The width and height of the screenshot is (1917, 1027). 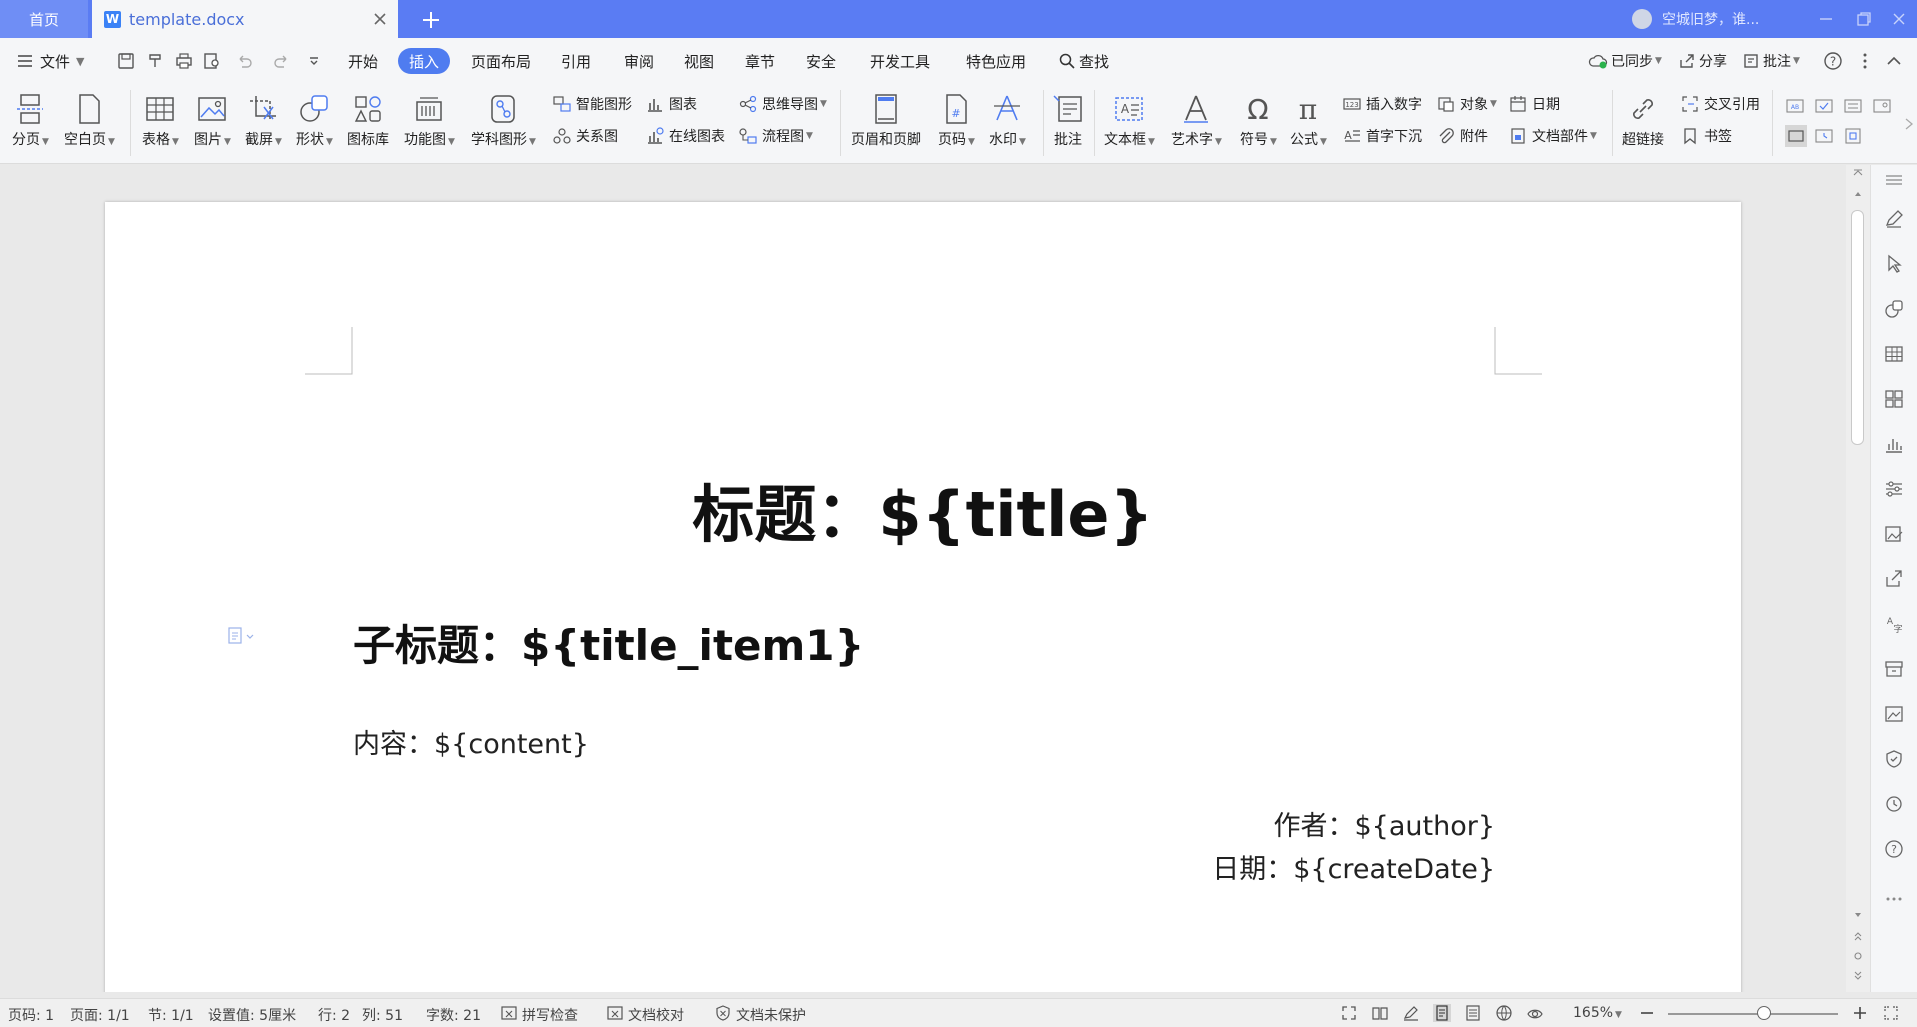 I want to click on print-preview-icon, so click(x=212, y=61).